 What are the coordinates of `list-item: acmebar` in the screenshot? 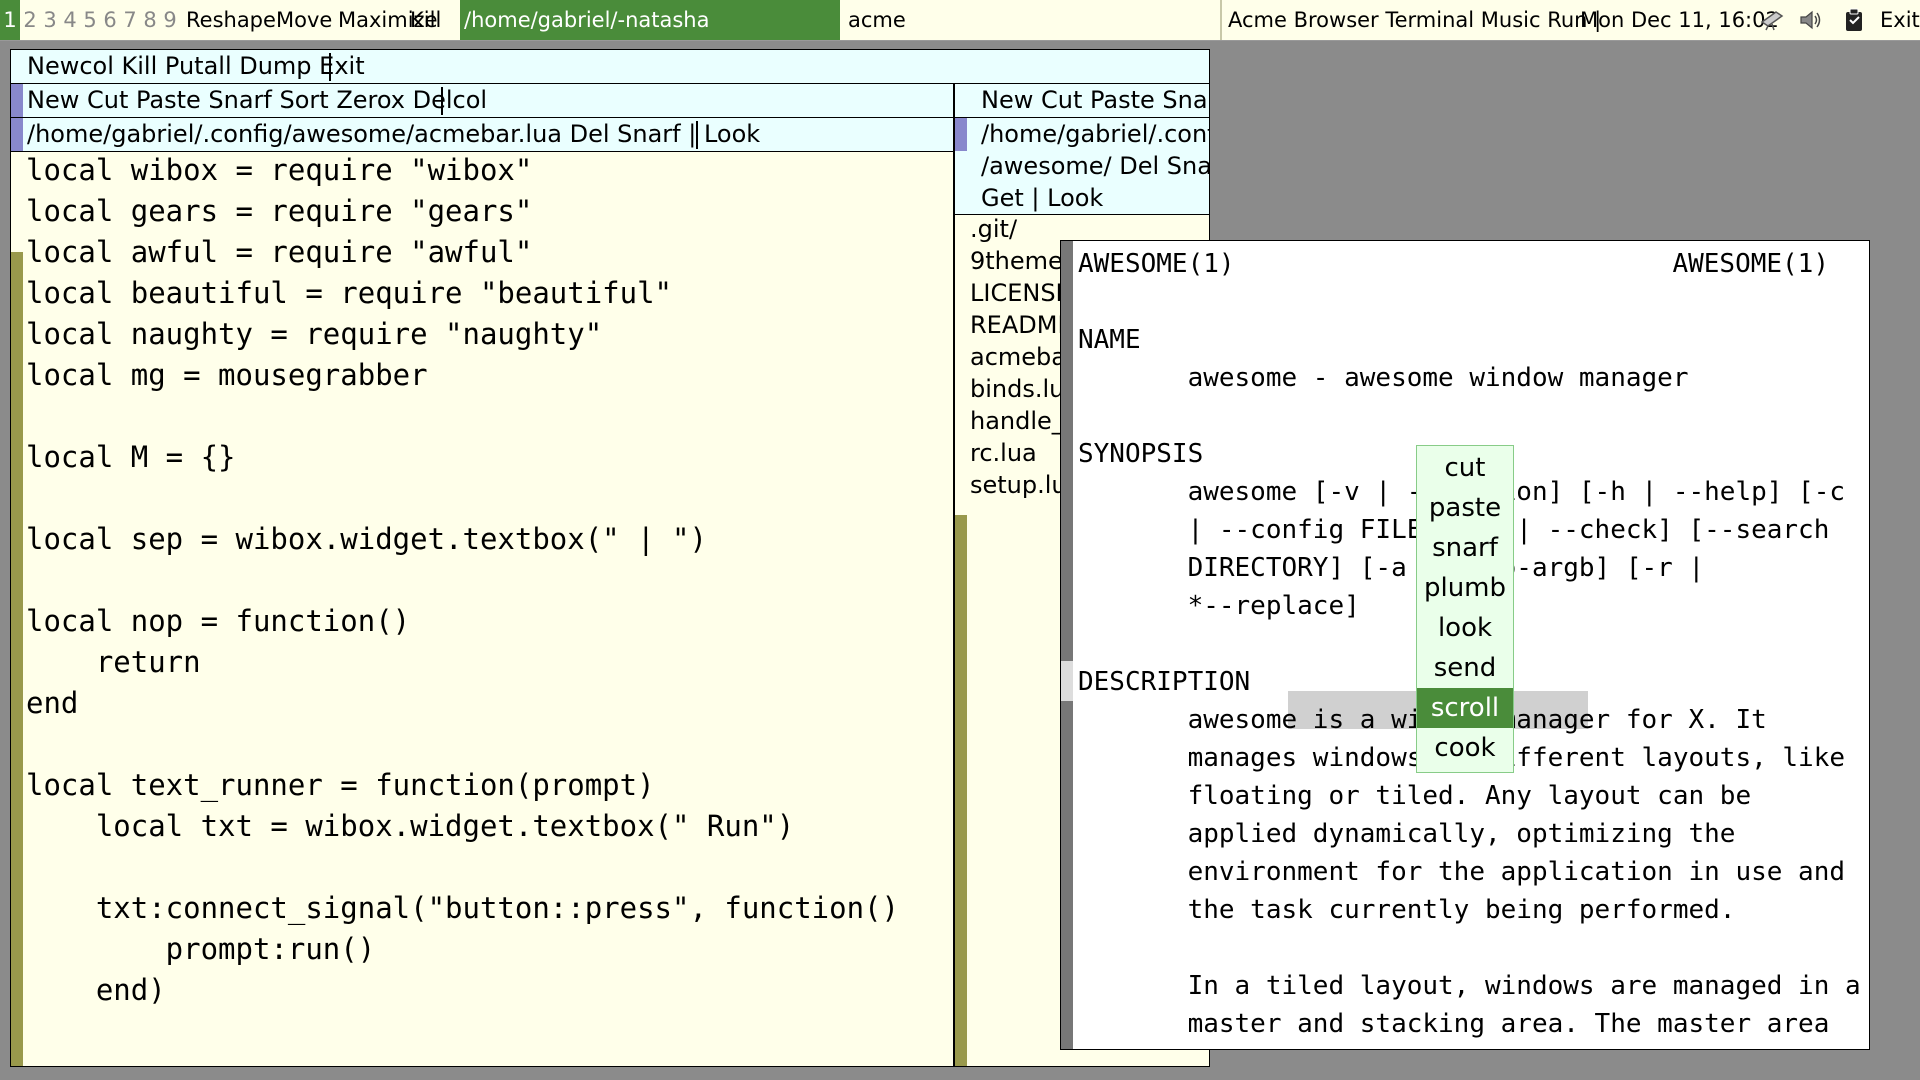 It's located at (1016, 357).